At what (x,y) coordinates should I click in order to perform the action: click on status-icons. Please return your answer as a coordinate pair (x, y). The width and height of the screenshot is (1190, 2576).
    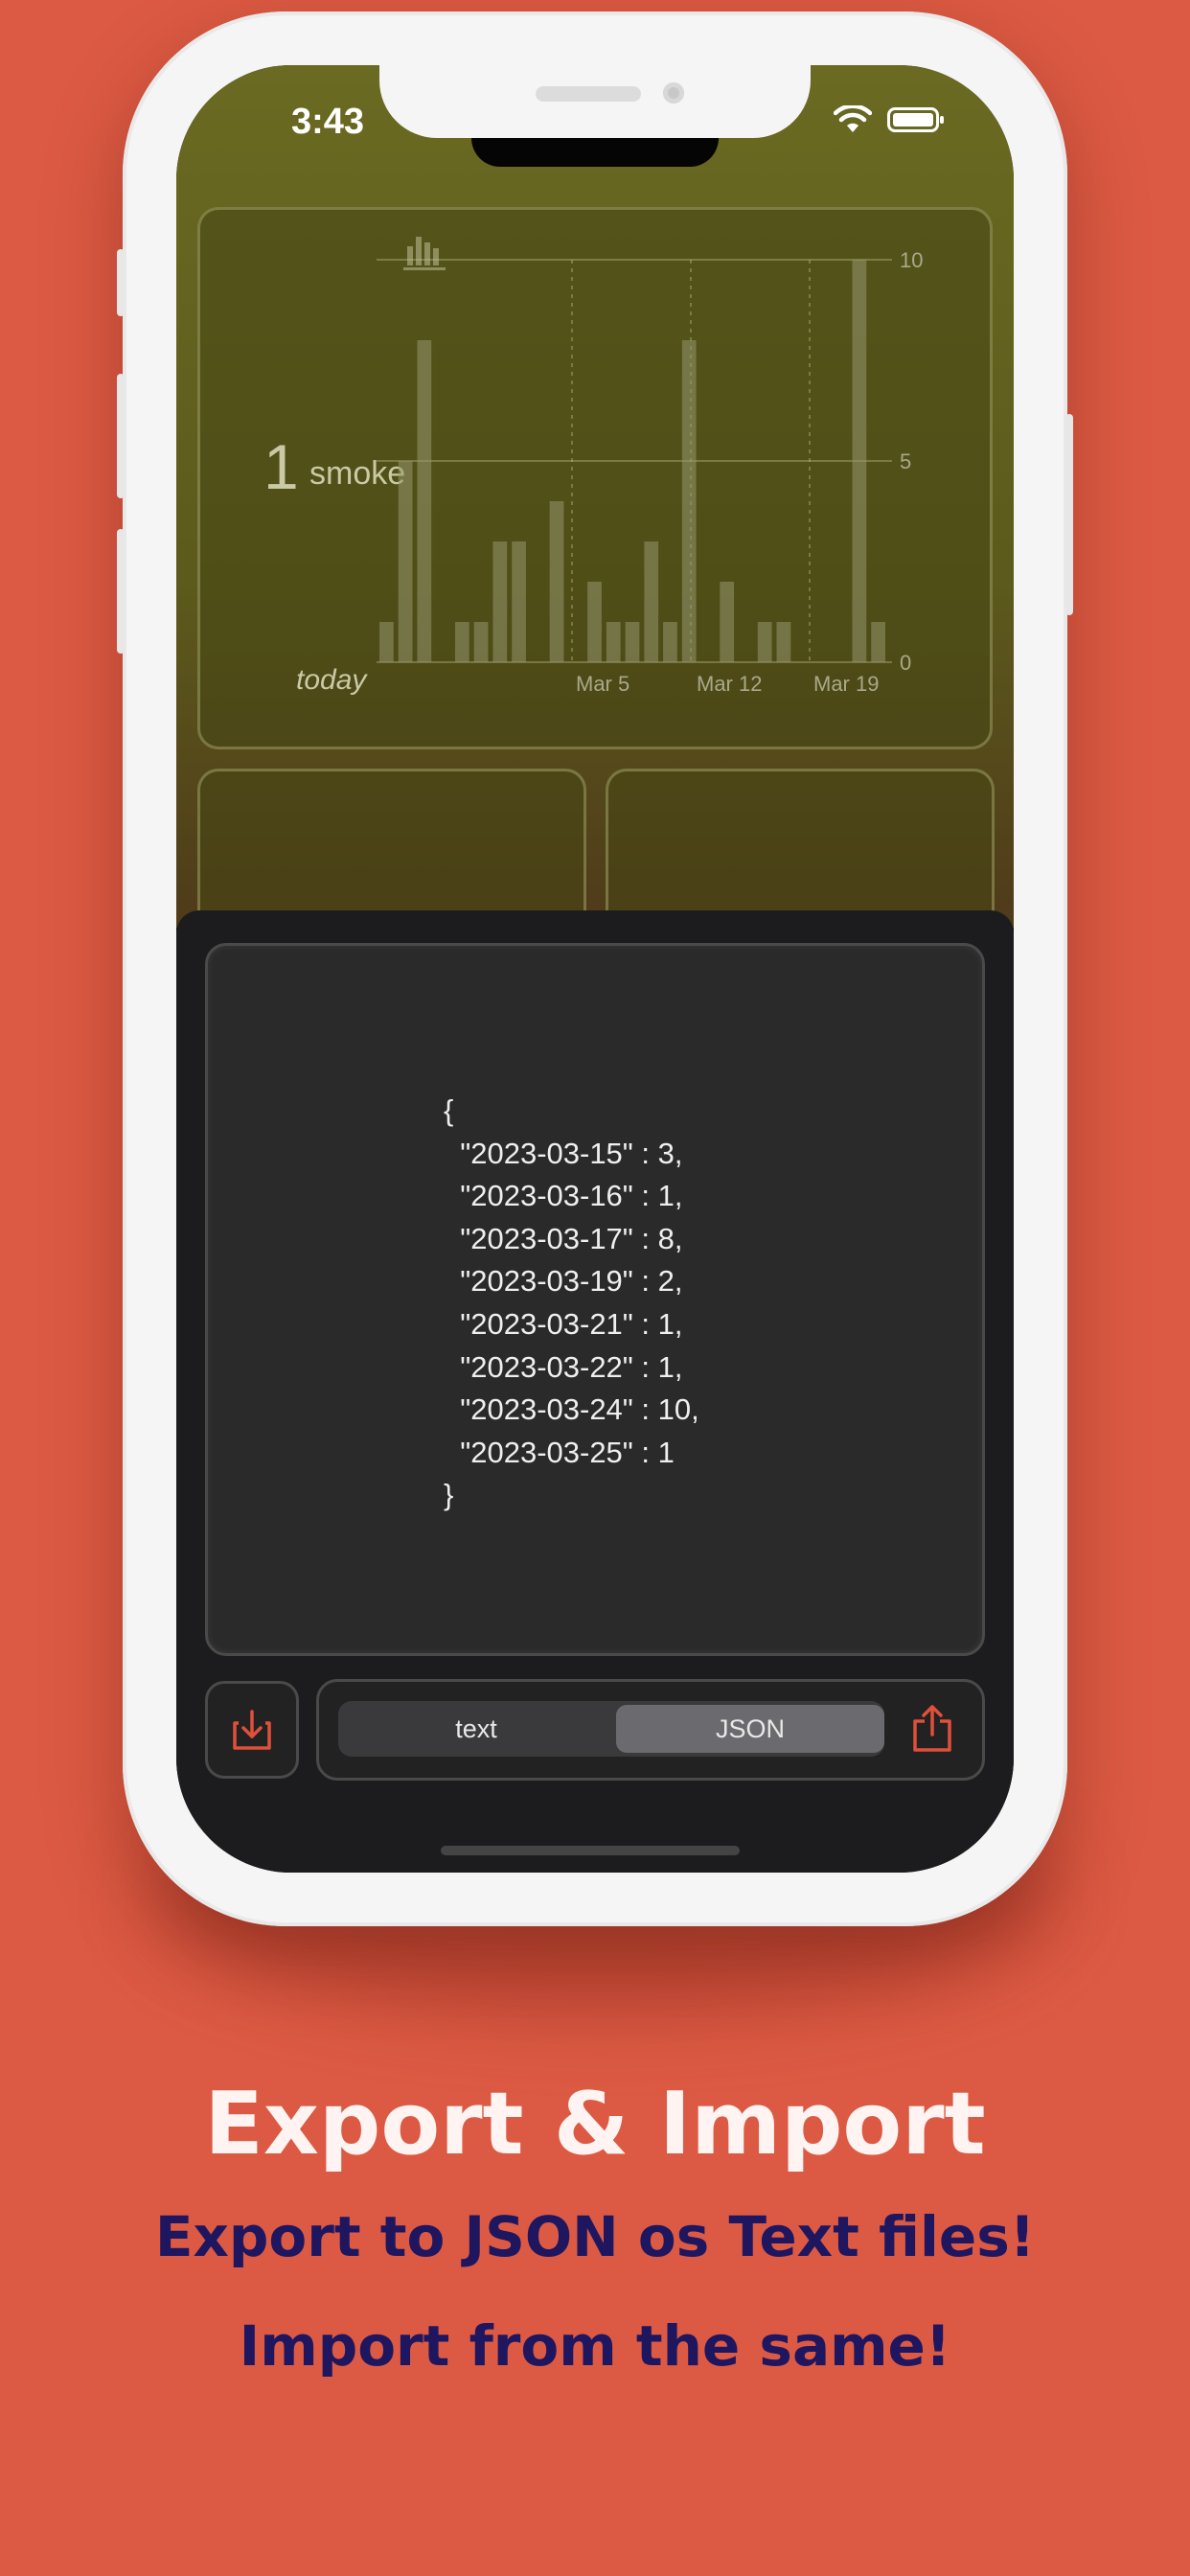
    Looking at the image, I should click on (889, 120).